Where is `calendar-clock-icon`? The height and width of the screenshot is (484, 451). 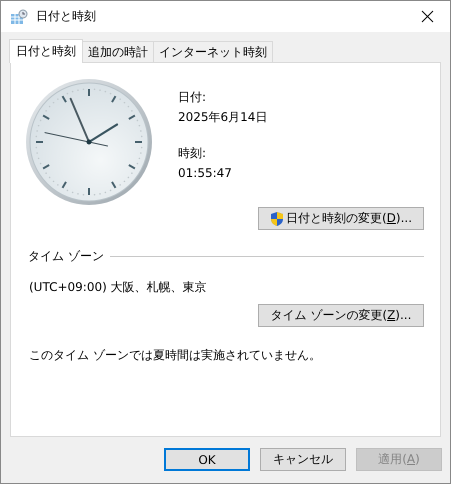 calendar-clock-icon is located at coordinates (19, 16).